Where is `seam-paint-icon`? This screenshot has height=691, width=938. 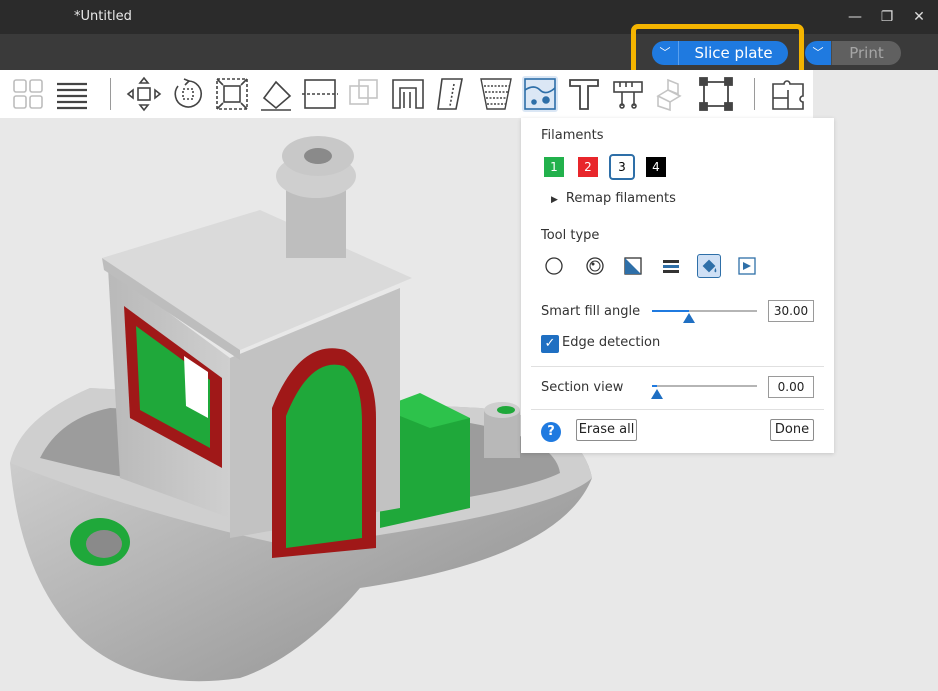 seam-paint-icon is located at coordinates (452, 94).